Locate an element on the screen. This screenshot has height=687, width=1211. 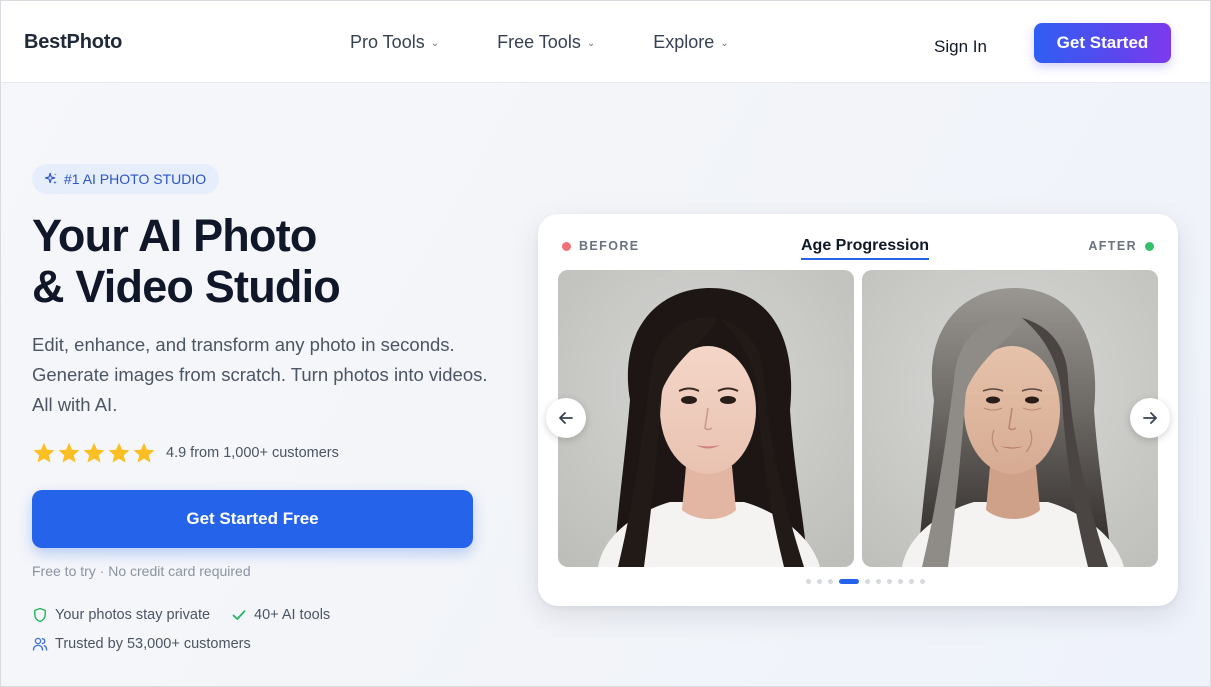
before-label-text: BEFORE is located at coordinates (609, 246).